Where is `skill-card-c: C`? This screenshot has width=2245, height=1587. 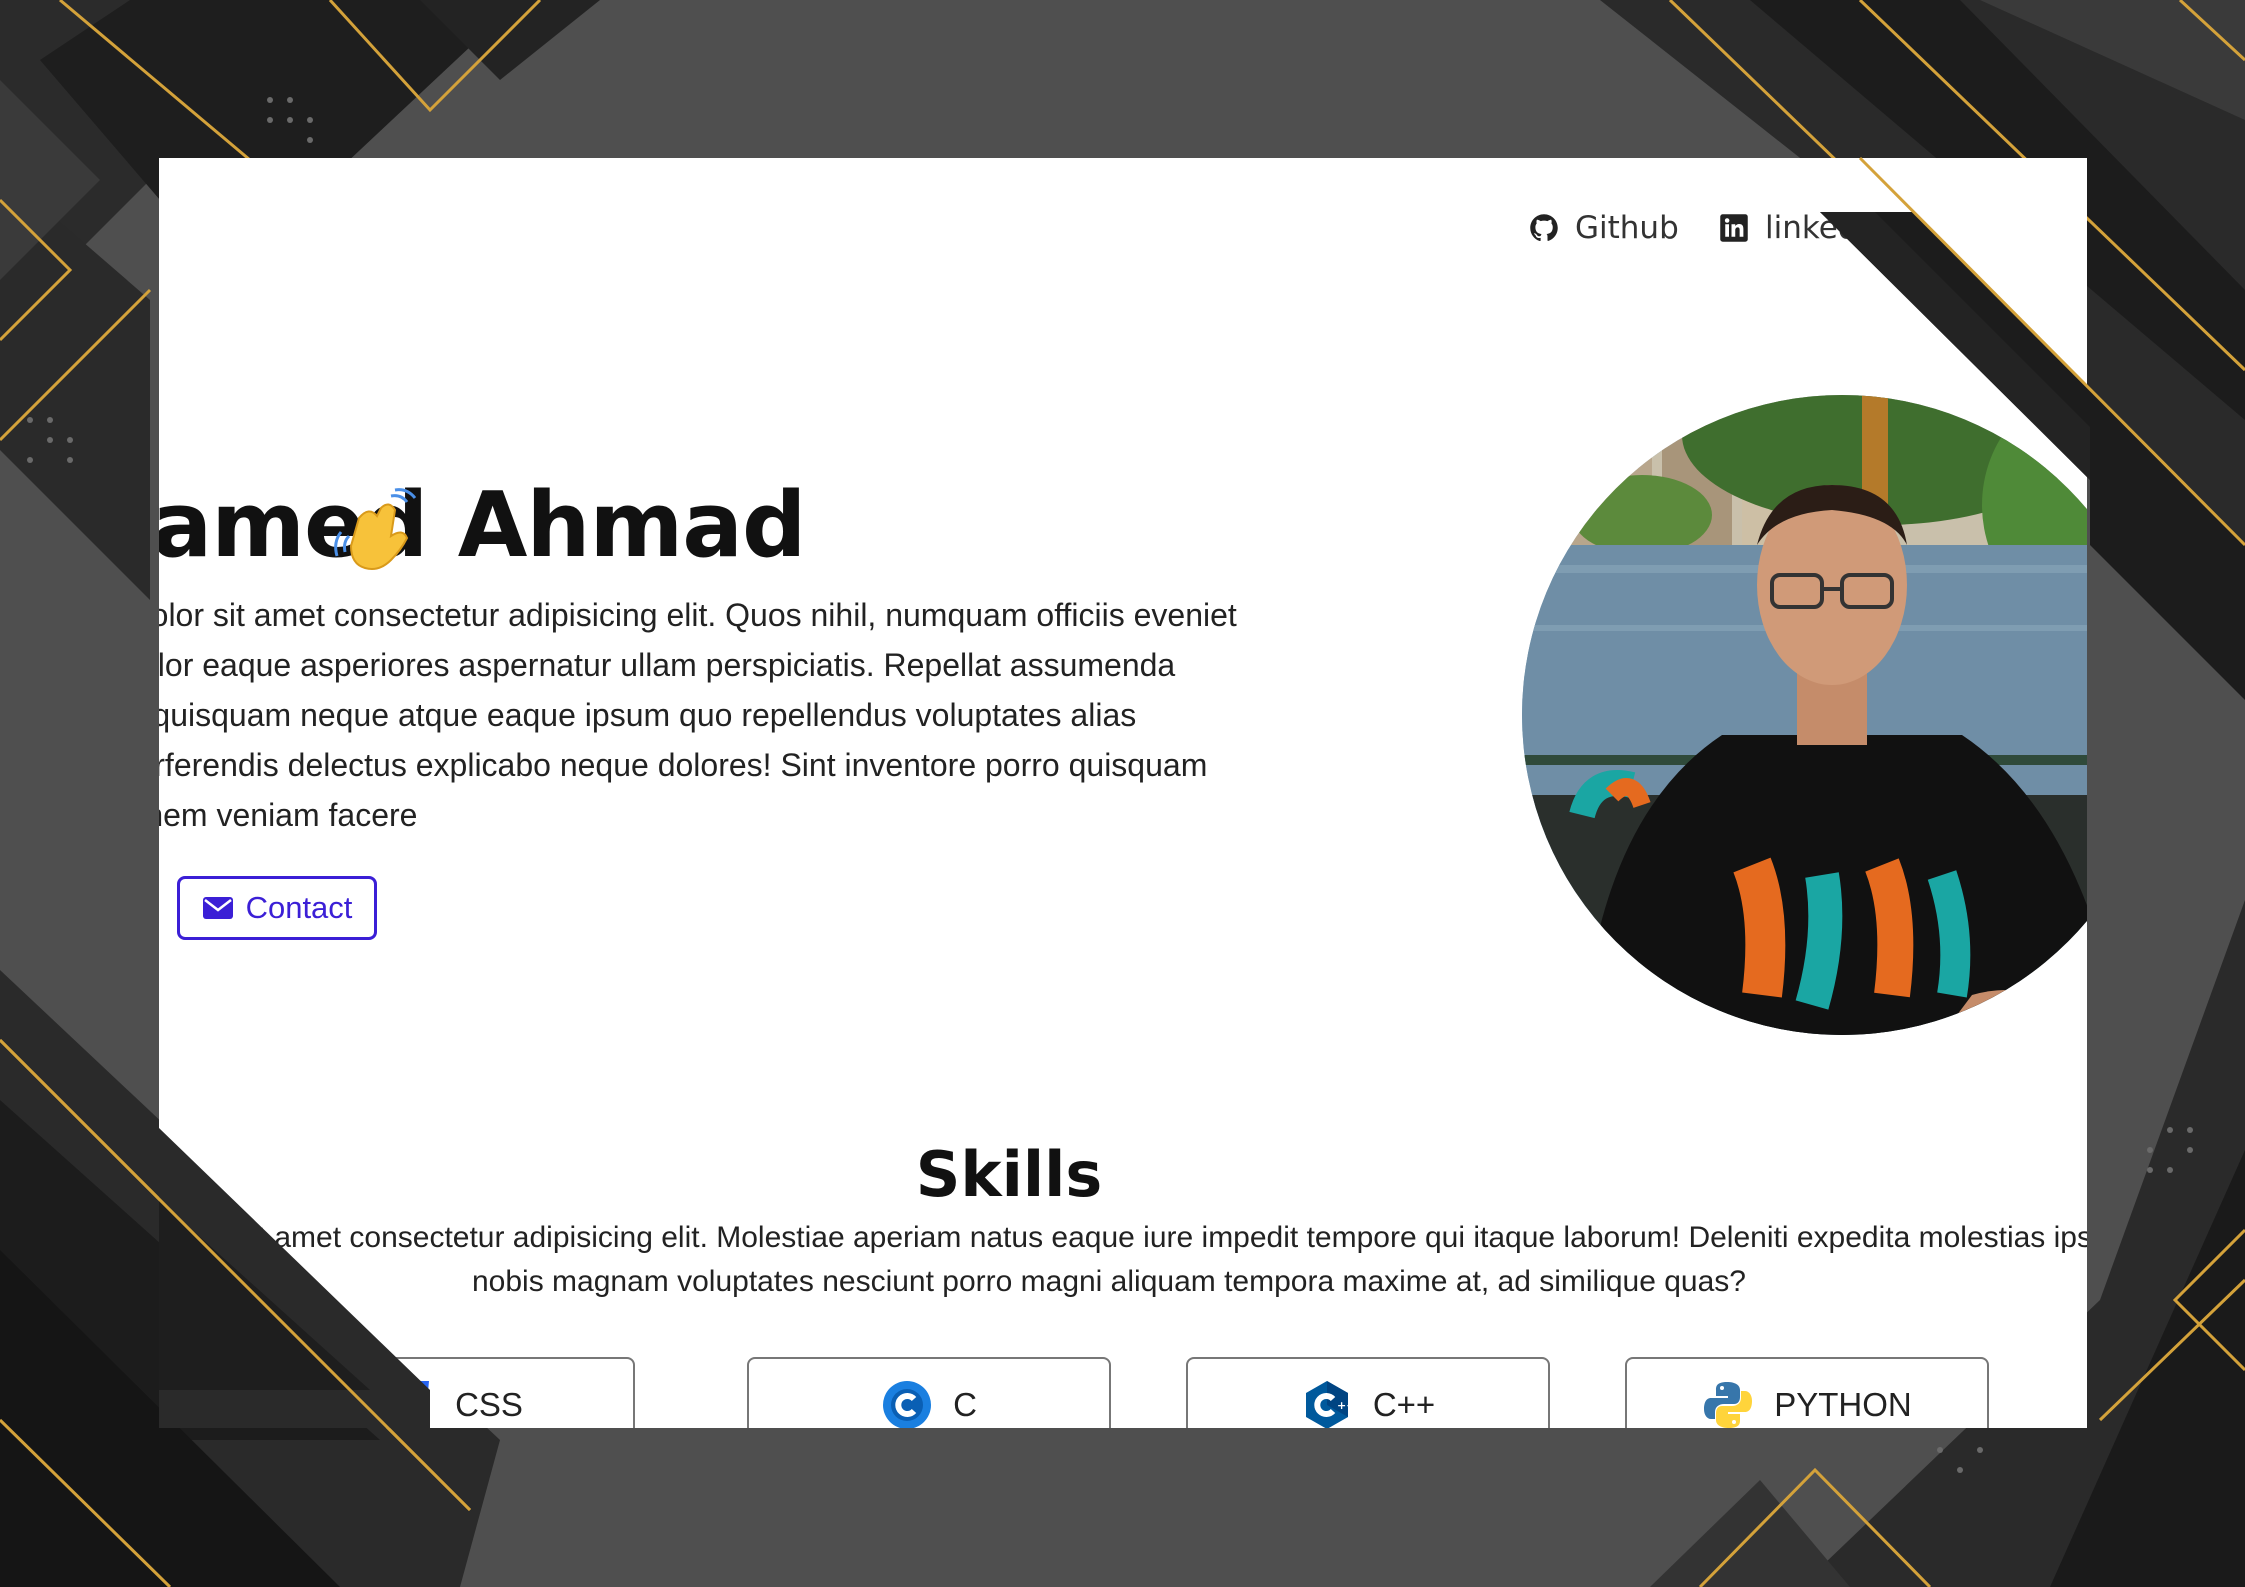 skill-card-c: C is located at coordinates (929, 1392).